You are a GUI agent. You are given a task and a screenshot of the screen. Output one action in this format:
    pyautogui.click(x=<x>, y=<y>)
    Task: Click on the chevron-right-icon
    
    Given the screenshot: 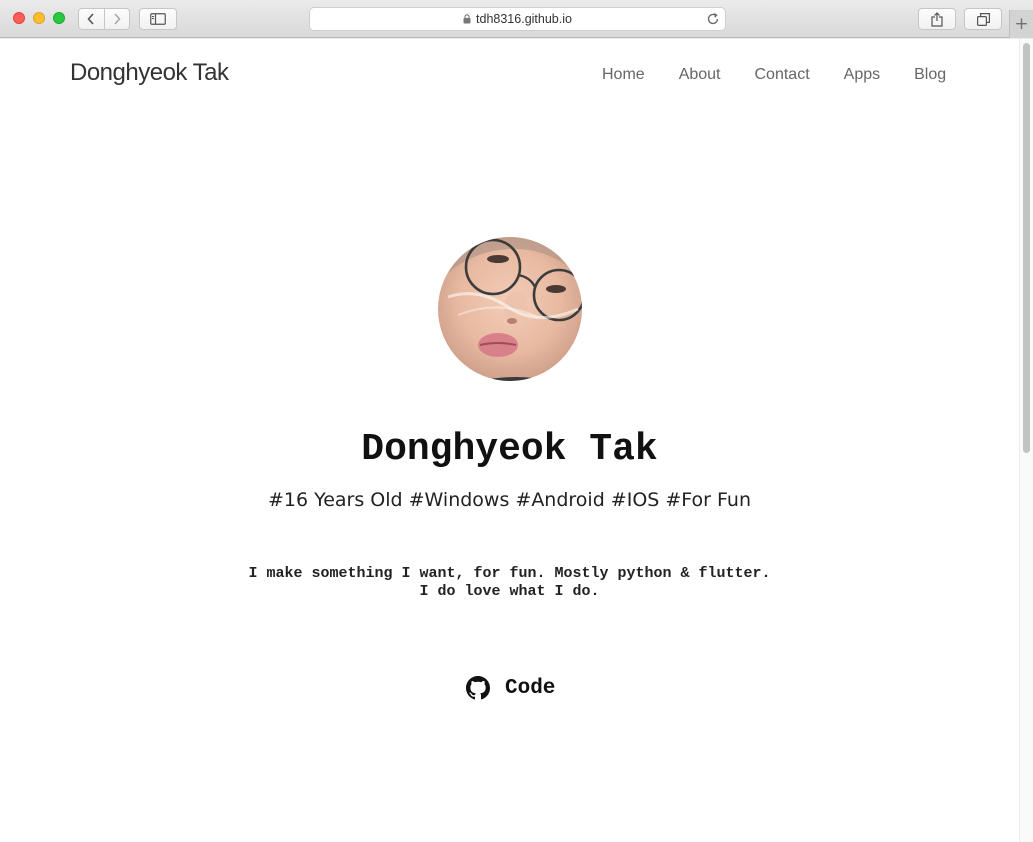 What is the action you would take?
    pyautogui.click(x=117, y=19)
    